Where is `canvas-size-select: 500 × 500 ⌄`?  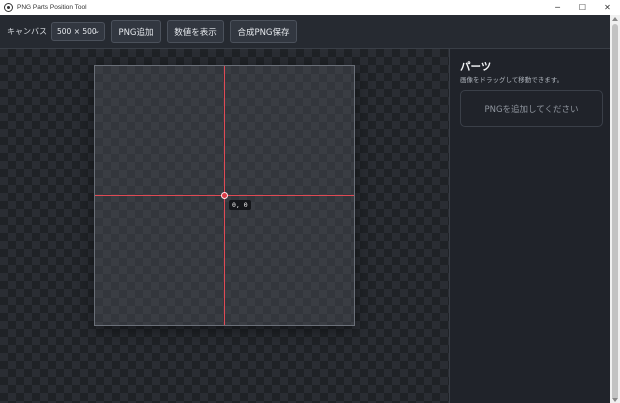 canvas-size-select: 500 × 500 ⌄ is located at coordinates (78, 31).